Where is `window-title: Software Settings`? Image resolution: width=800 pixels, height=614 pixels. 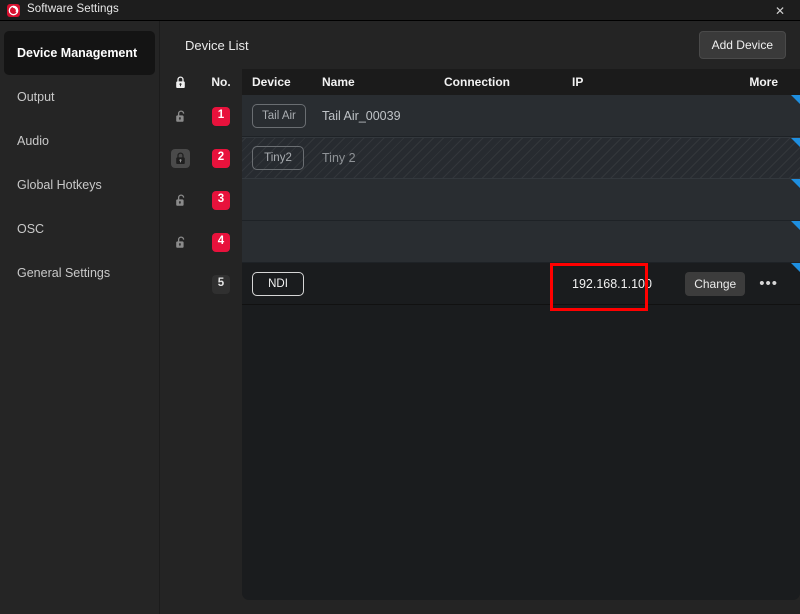
window-title: Software Settings is located at coordinates (73, 9).